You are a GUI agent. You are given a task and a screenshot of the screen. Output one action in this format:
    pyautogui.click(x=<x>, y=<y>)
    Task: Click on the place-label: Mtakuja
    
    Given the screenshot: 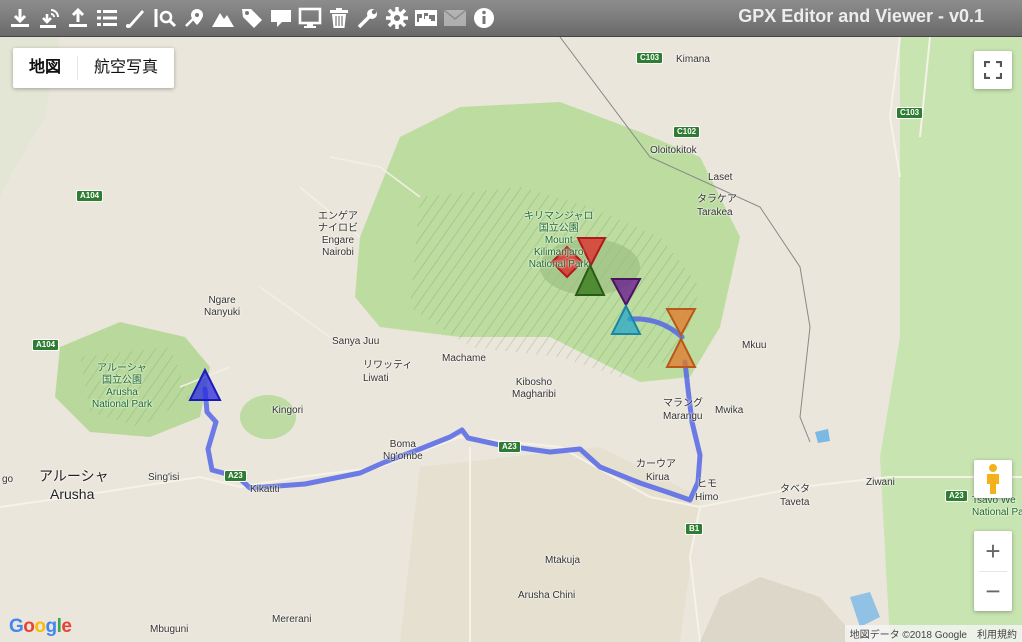 What is the action you would take?
    pyautogui.click(x=563, y=560)
    